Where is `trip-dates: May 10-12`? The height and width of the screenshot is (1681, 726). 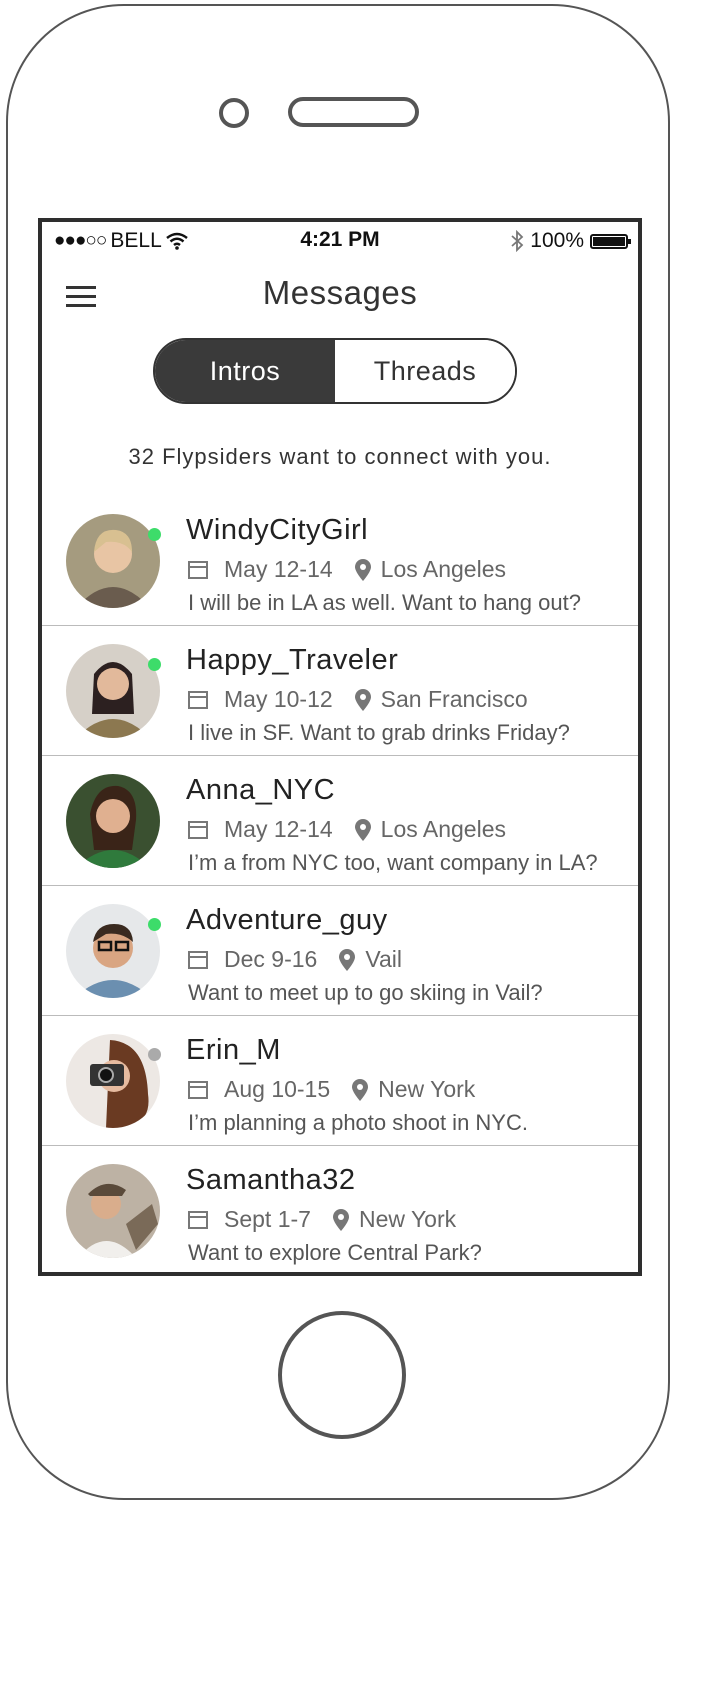
trip-dates: May 10-12 is located at coordinates (278, 699).